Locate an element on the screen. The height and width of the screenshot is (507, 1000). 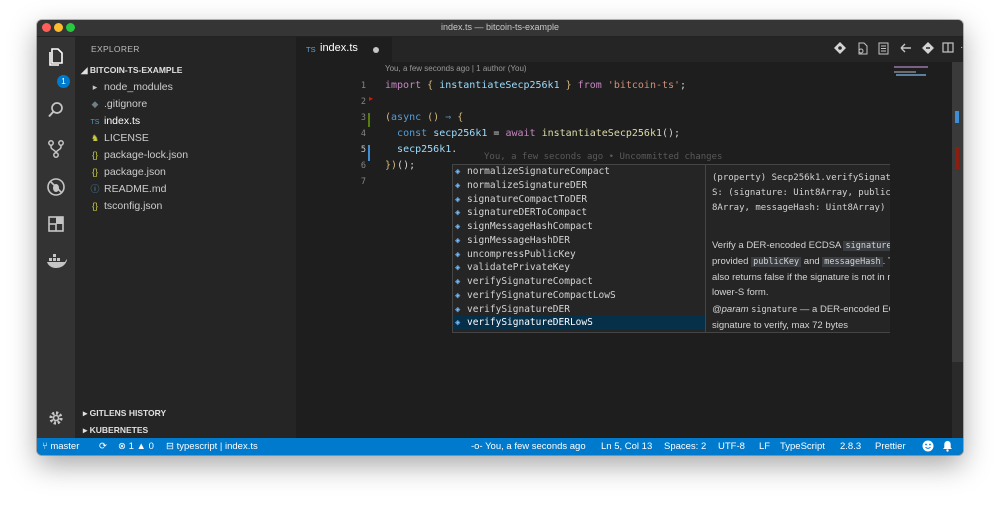
tree-item-license: ♞LICENSE is located at coordinates (119, 138).